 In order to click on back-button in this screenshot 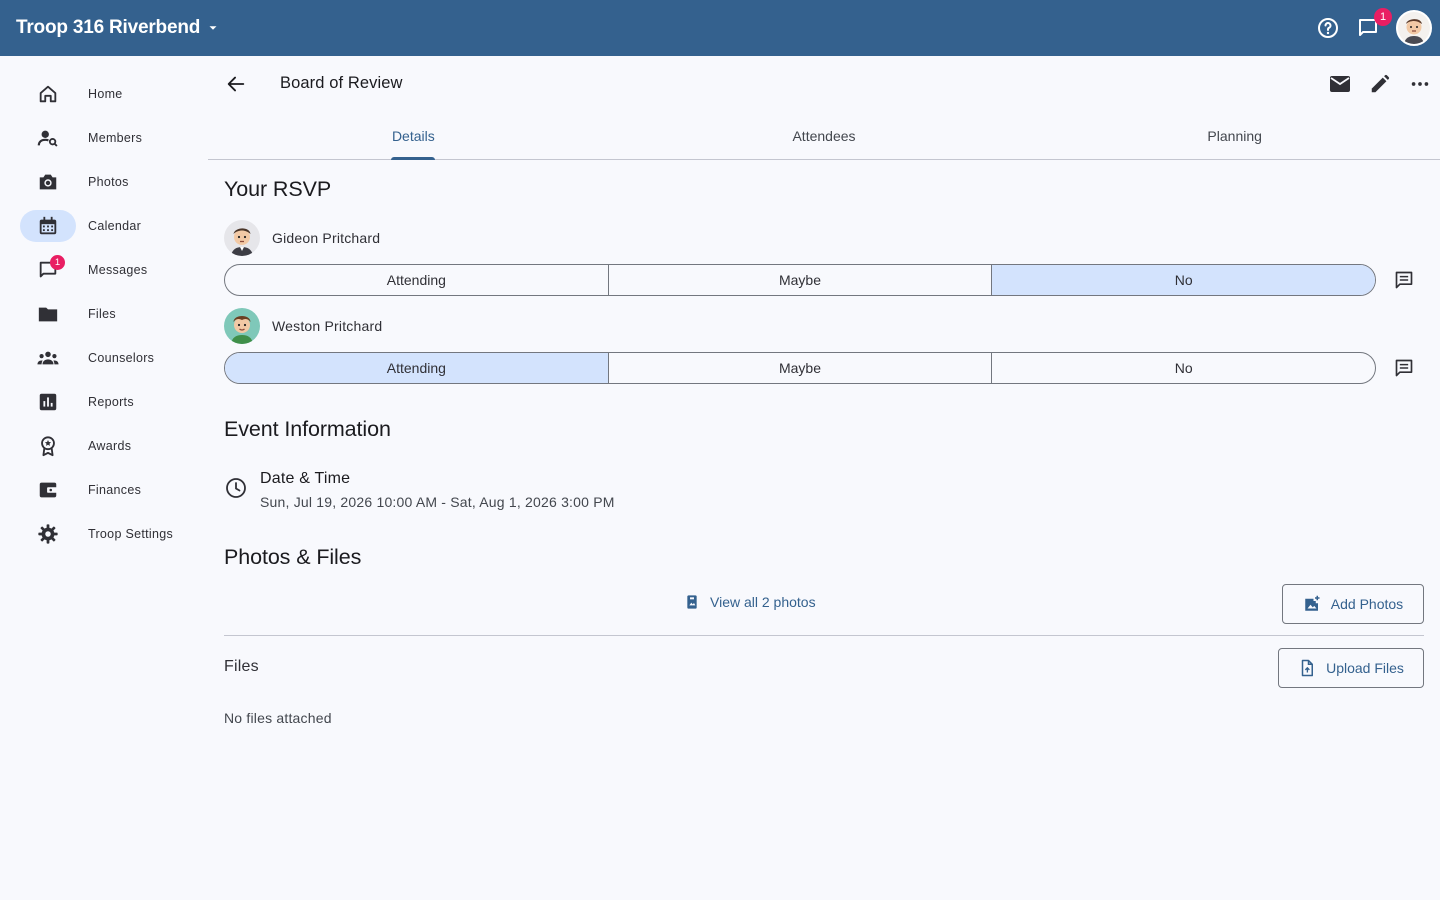, I will do `click(236, 84)`.